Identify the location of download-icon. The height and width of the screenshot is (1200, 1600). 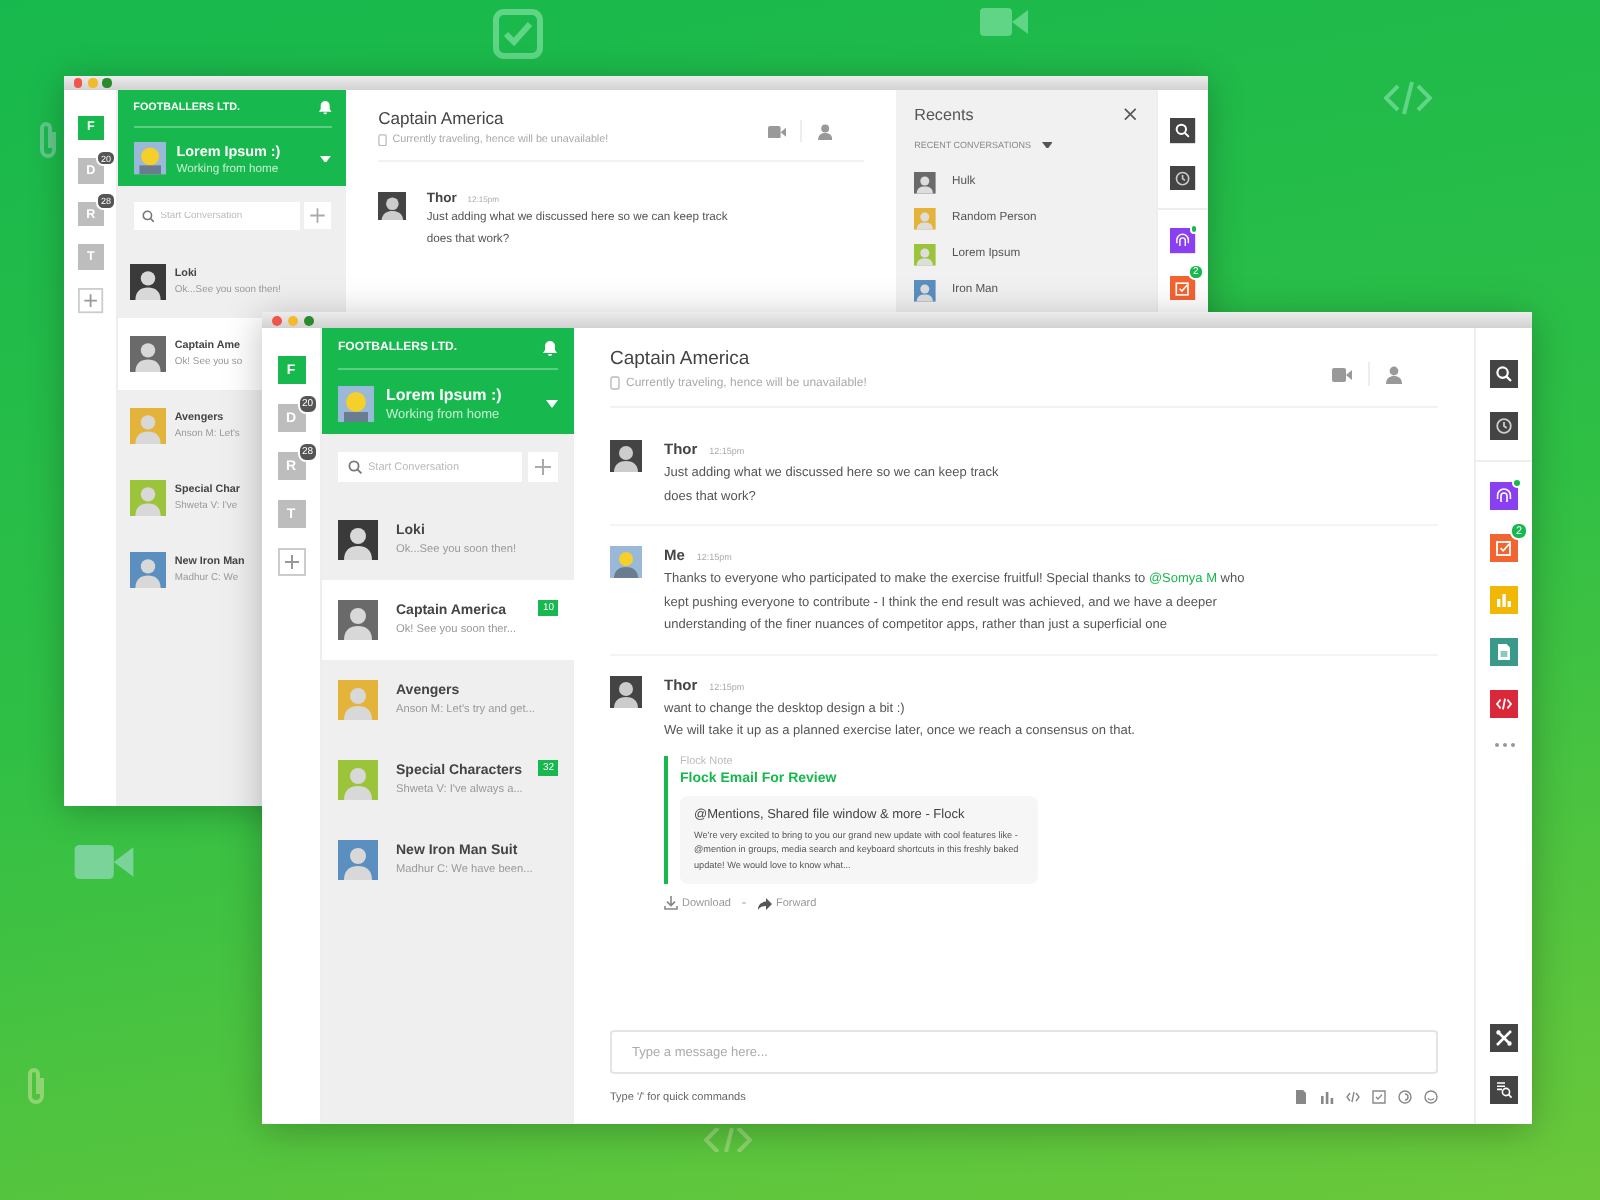
(671, 903).